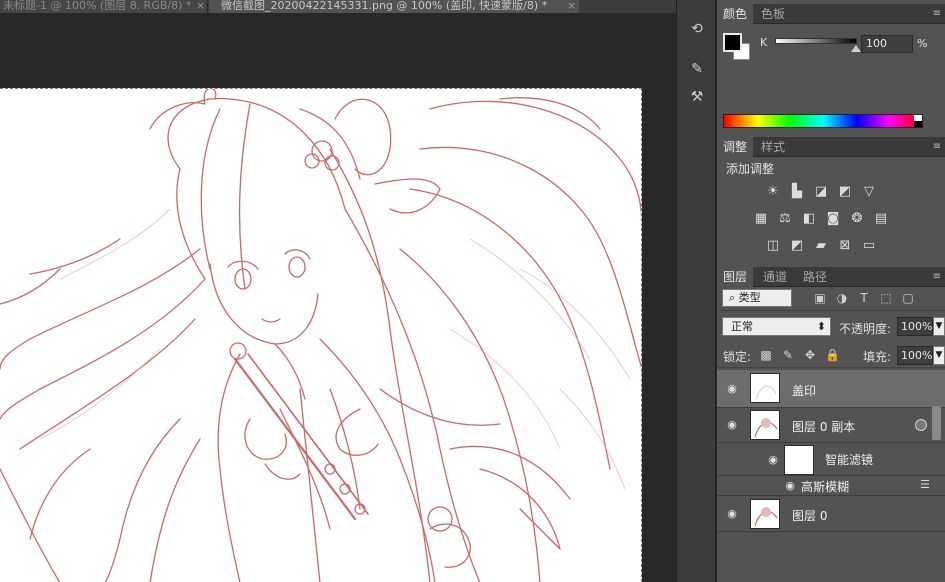 This screenshot has height=582, width=945. What do you see at coordinates (821, 192) in the screenshot?
I see `curves-icon: ◪` at bounding box center [821, 192].